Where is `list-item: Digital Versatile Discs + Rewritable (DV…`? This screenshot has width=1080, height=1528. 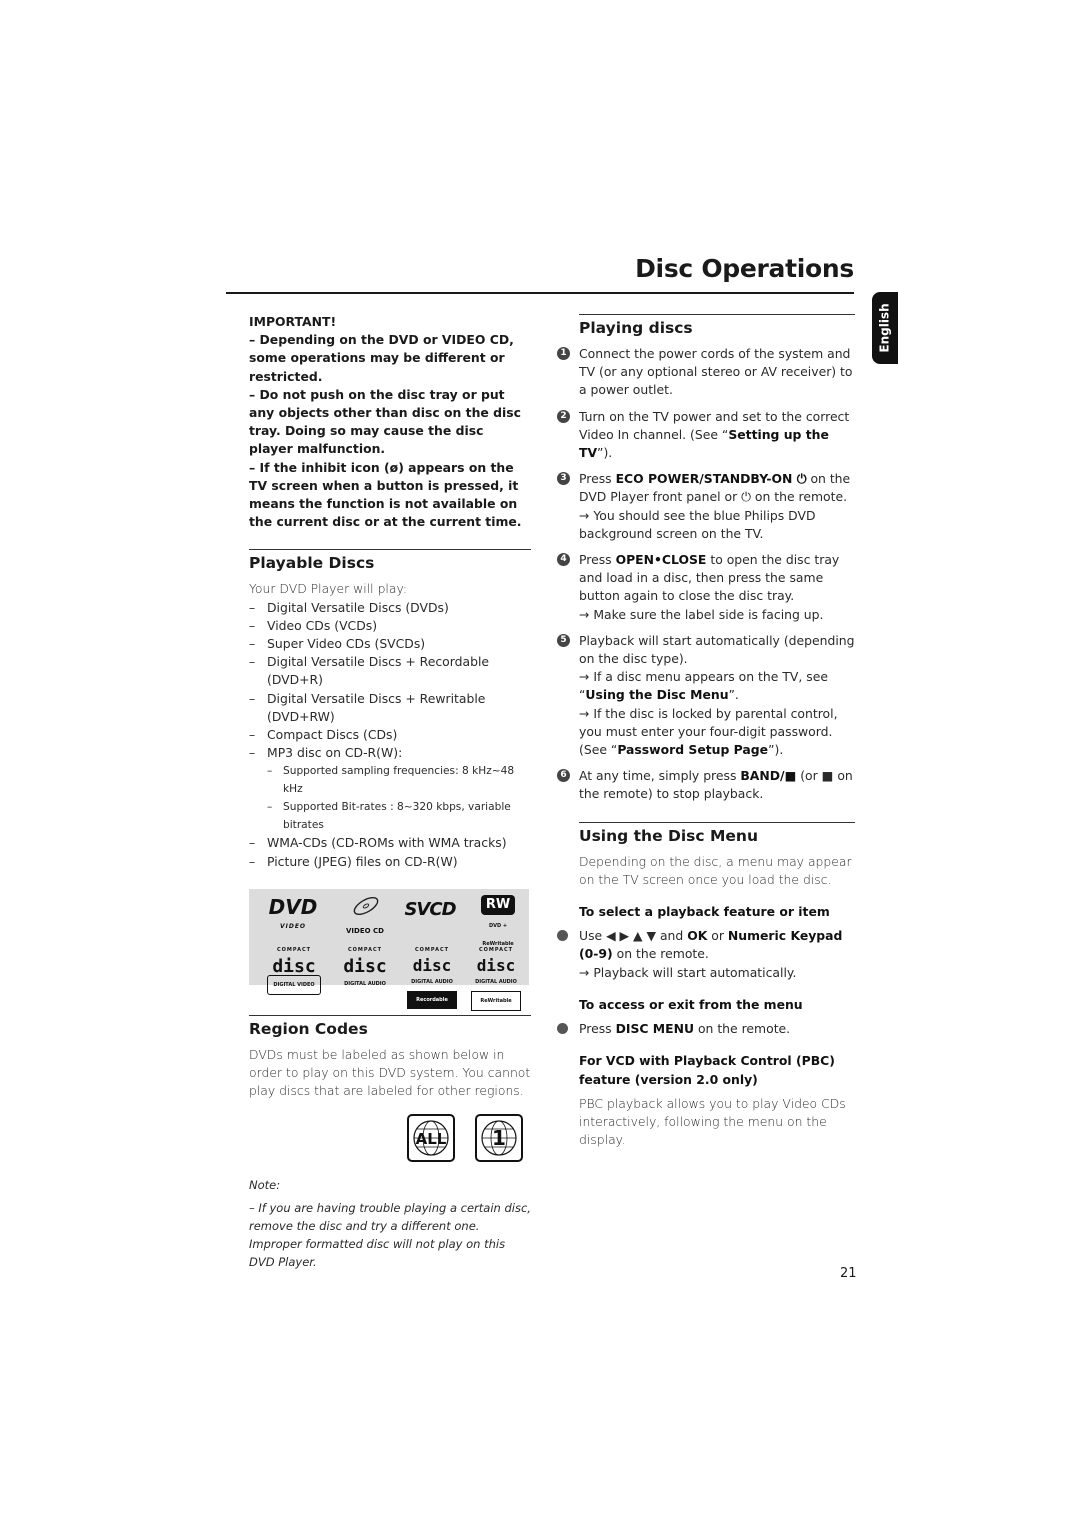
list-item: Digital Versatile Discs + Rewritable (DV… is located at coordinates (390, 708).